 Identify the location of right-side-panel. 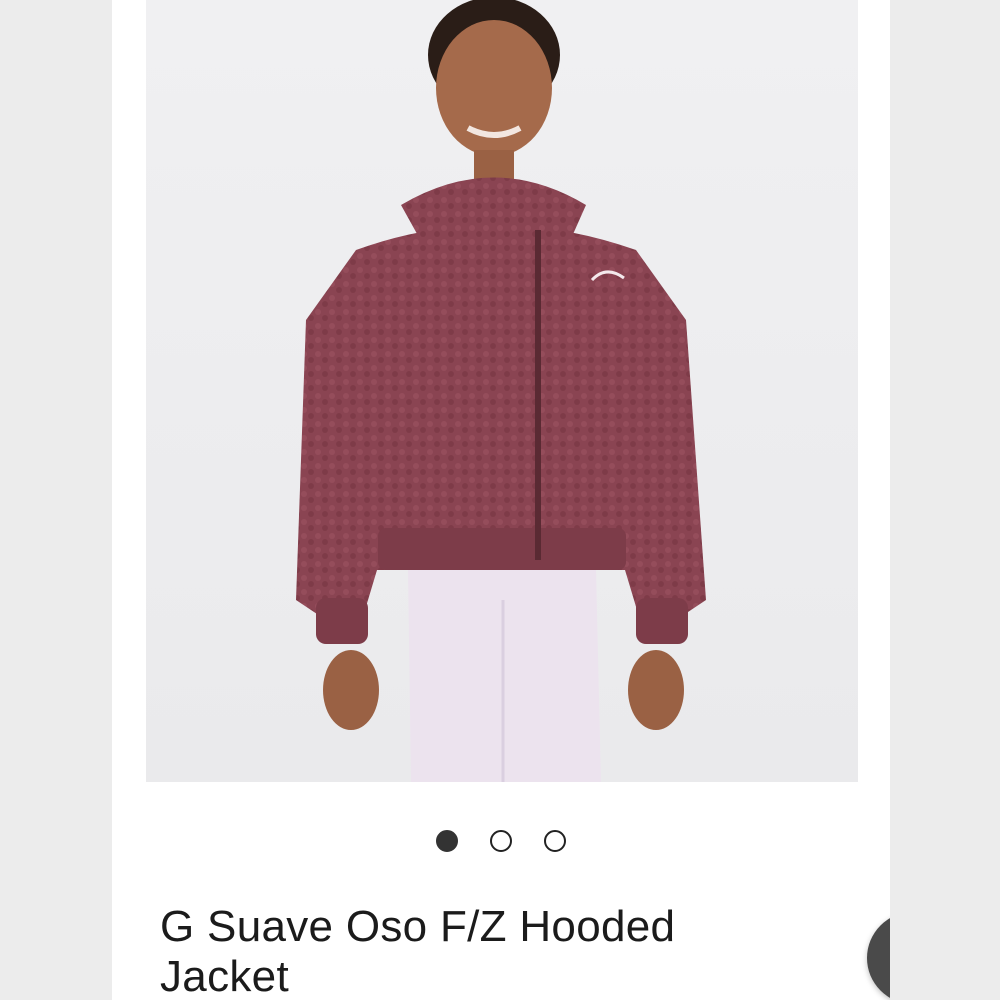
(945, 500).